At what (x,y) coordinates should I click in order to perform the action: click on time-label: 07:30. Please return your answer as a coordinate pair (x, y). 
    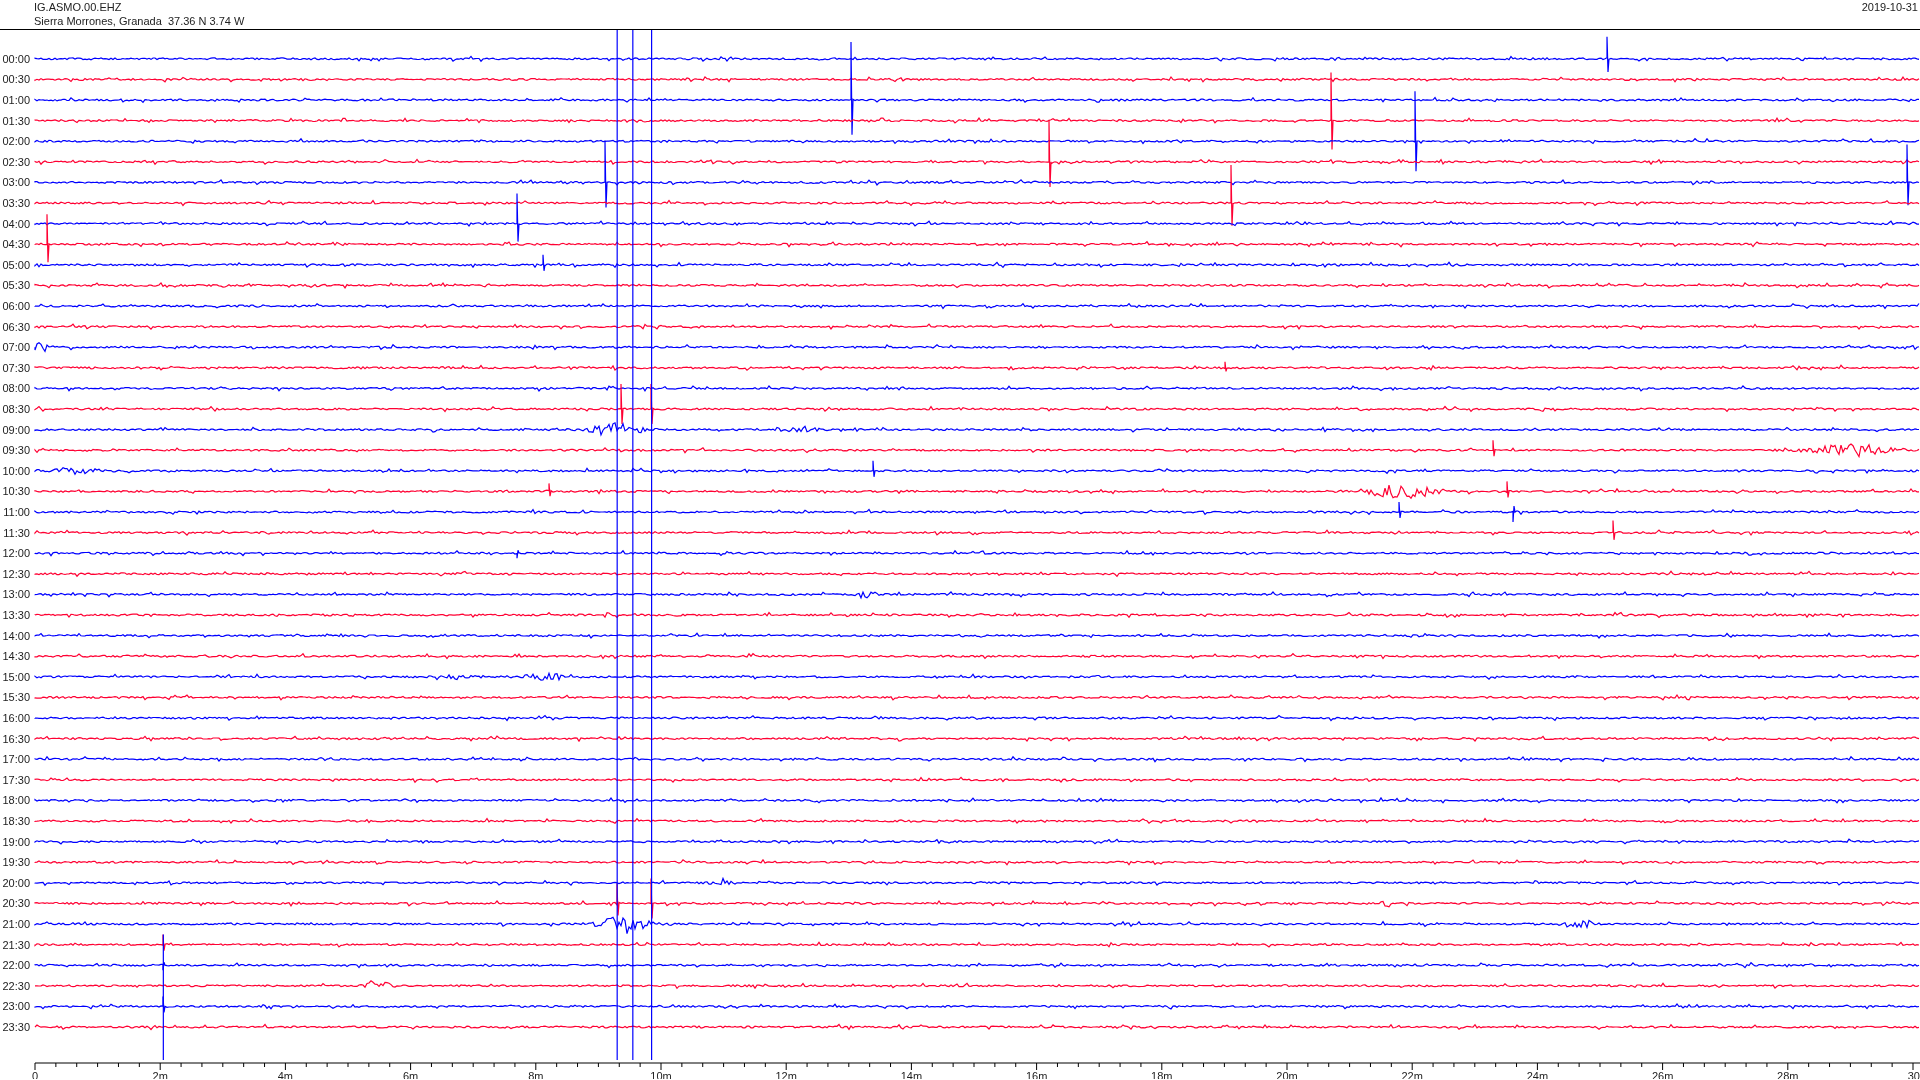
    Looking at the image, I should click on (16, 367).